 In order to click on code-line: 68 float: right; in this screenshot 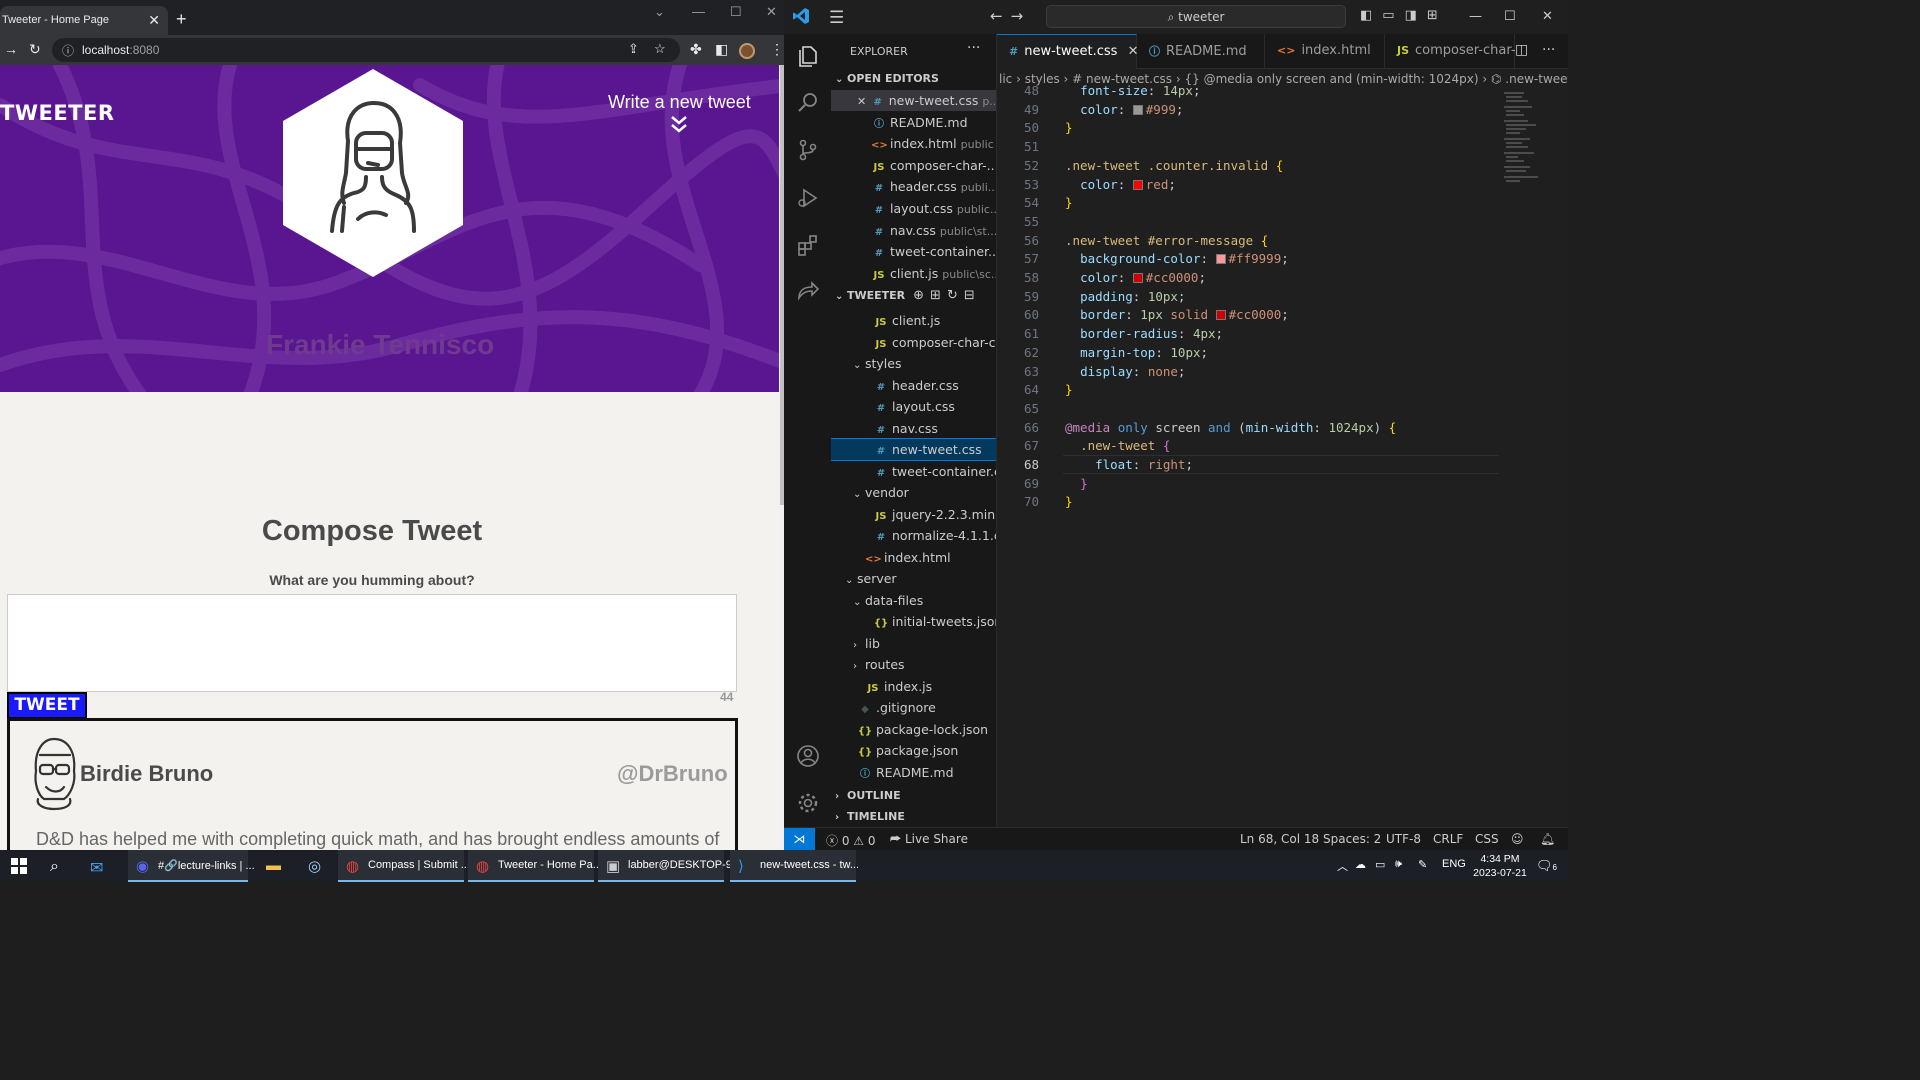, I will do `click(1282, 464)`.